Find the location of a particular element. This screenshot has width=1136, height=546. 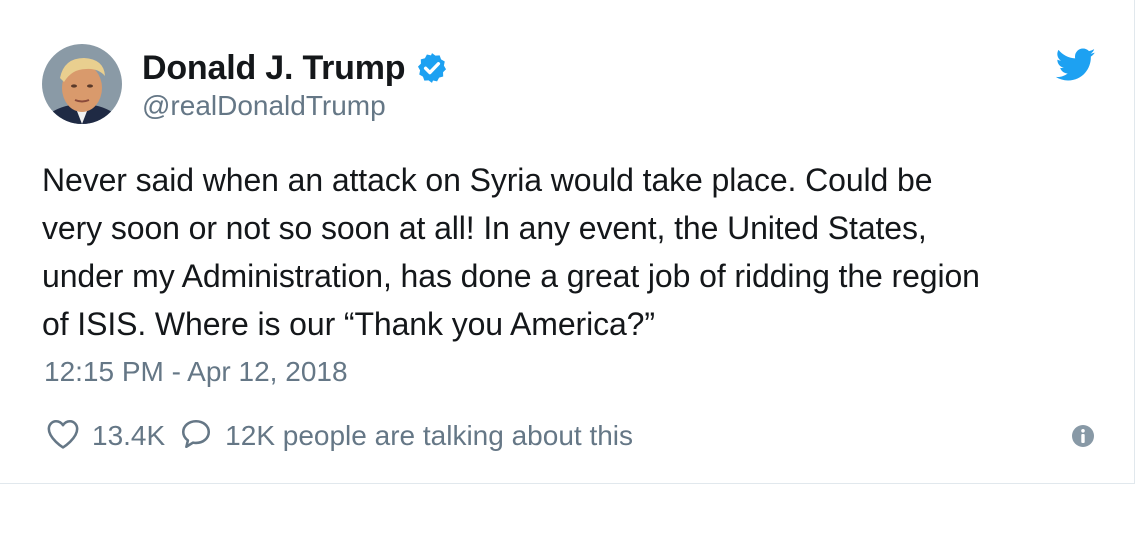

heart-icon is located at coordinates (63, 436).